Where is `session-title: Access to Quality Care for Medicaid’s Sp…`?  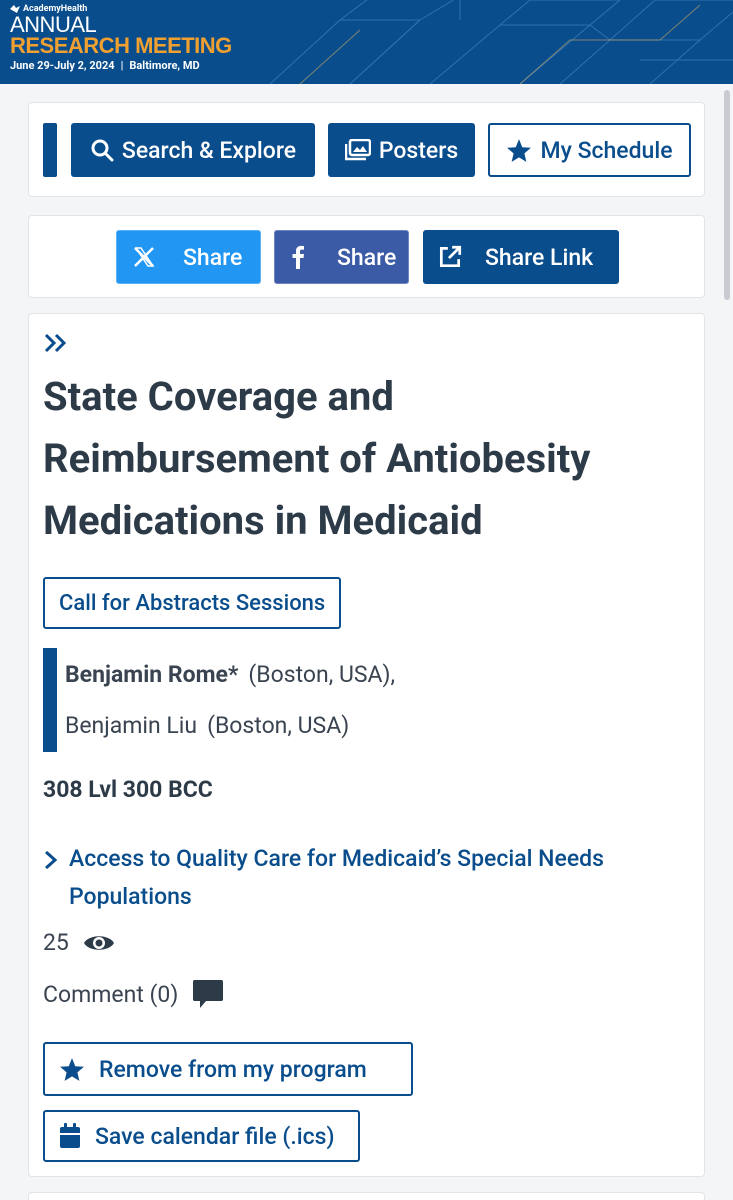
session-title: Access to Quality Care for Medicaid’s Sp… is located at coordinates (336, 877).